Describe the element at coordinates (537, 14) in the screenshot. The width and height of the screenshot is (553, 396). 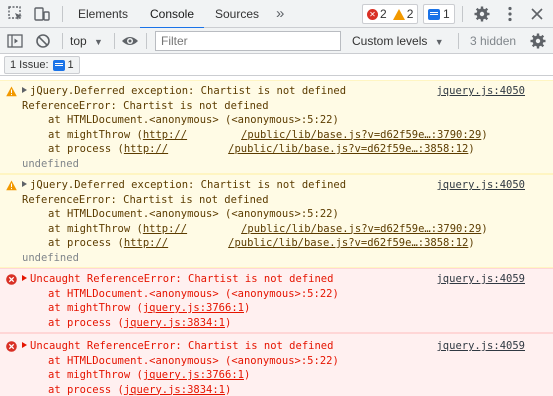
I see `close-icon` at that location.